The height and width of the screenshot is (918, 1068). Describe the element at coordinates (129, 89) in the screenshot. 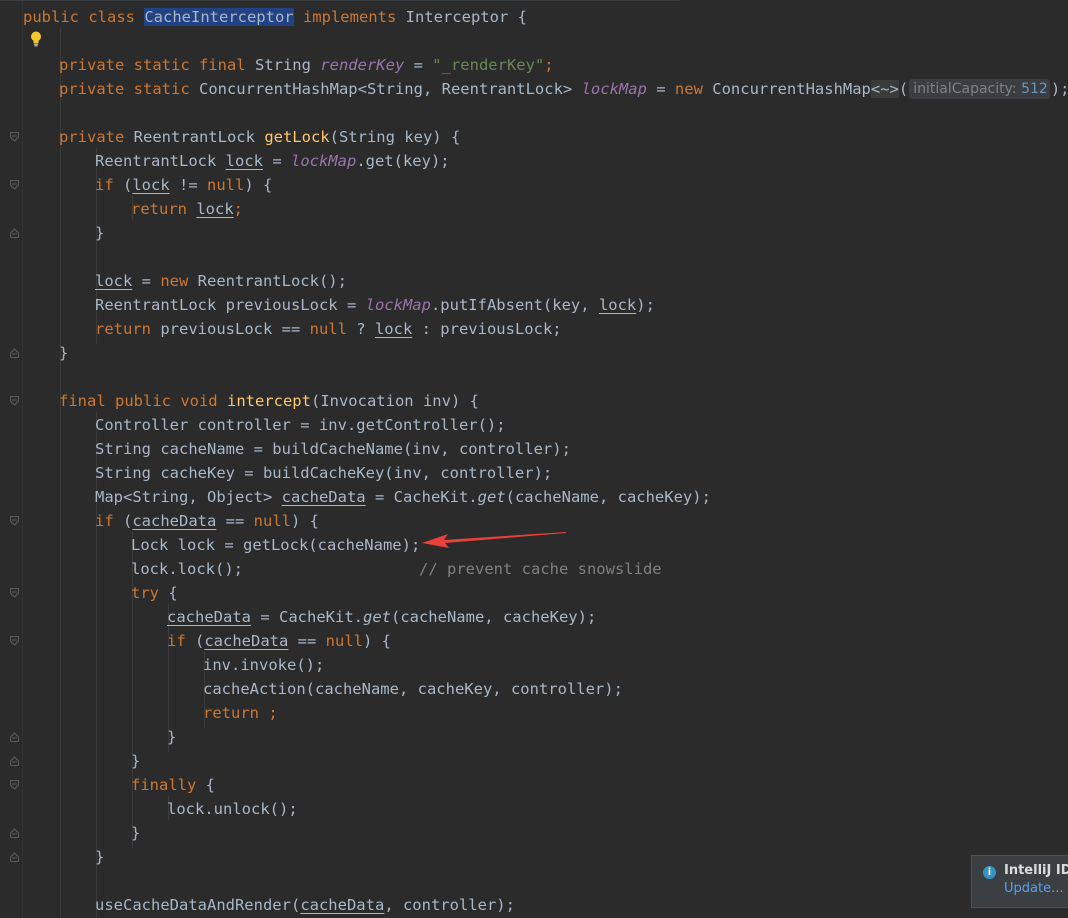

I see `keyword: private static` at that location.